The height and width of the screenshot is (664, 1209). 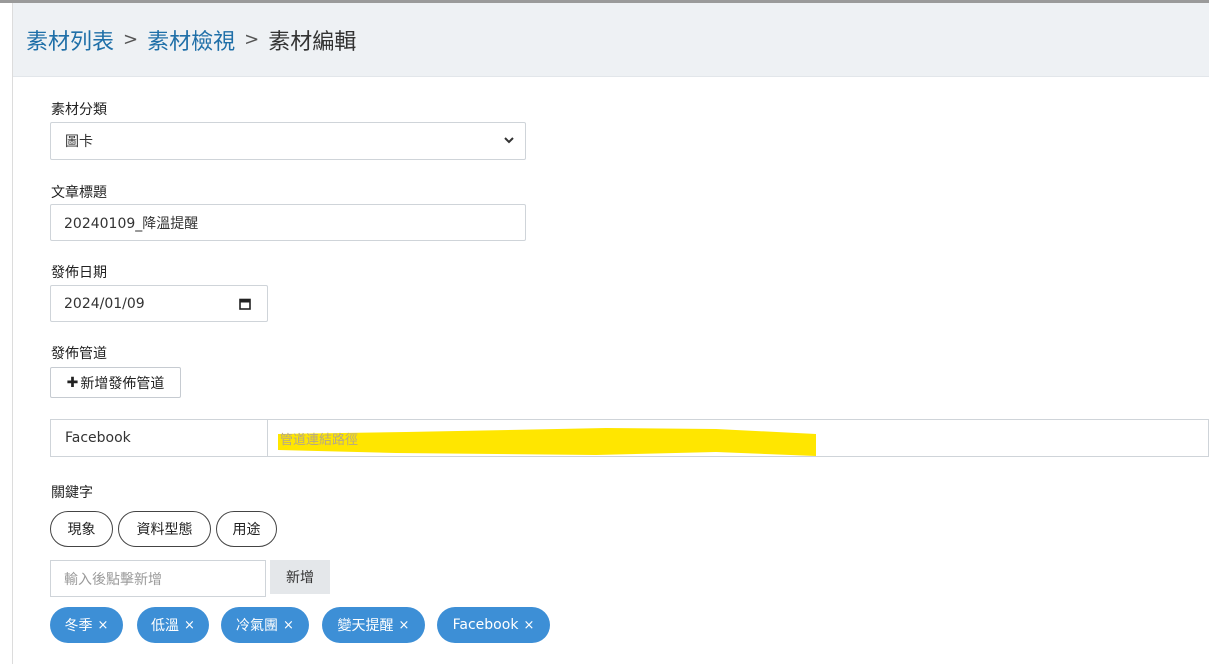 What do you see at coordinates (312, 42) in the screenshot?
I see `breadcrumb-material-edit: 素材編輯` at bounding box center [312, 42].